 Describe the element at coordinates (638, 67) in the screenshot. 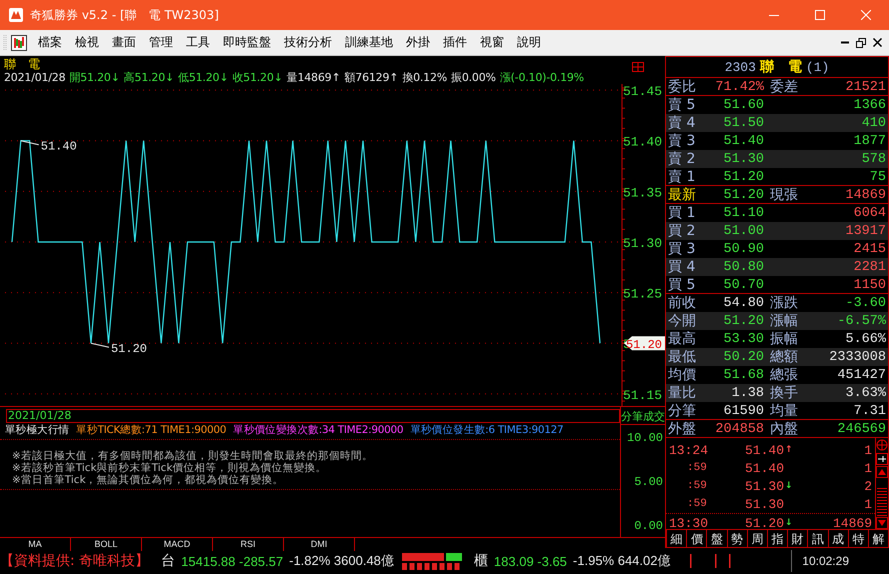

I see `grid-icon` at that location.